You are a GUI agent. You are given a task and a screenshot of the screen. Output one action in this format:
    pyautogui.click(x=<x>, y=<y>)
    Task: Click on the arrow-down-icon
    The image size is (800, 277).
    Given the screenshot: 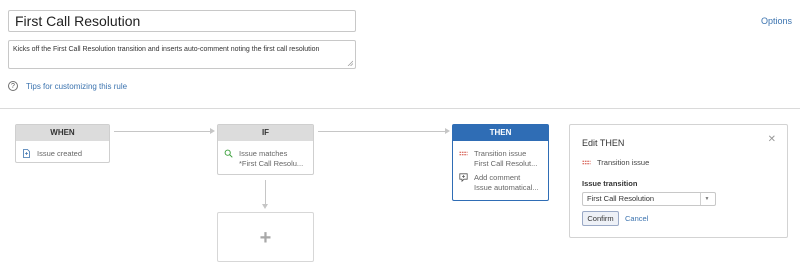 What is the action you would take?
    pyautogui.click(x=265, y=206)
    